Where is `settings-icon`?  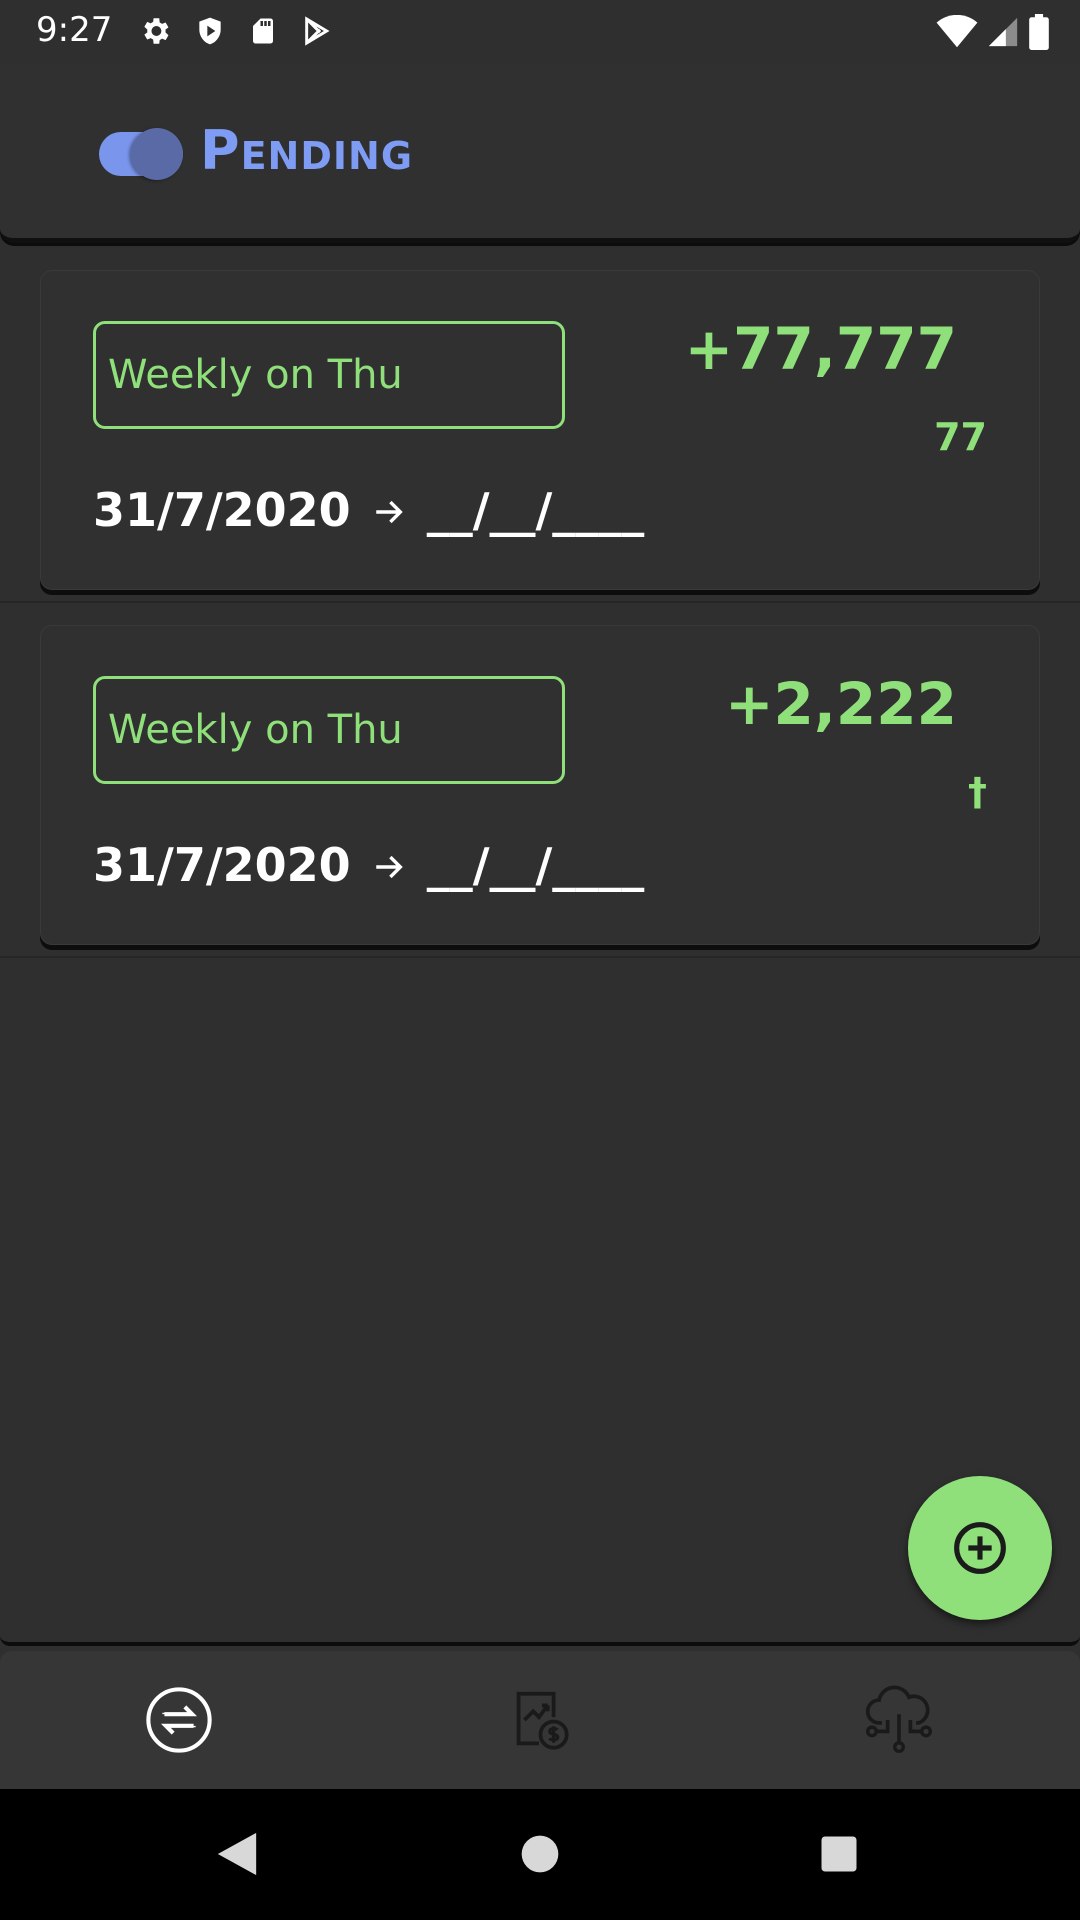
settings-icon is located at coordinates (156, 31).